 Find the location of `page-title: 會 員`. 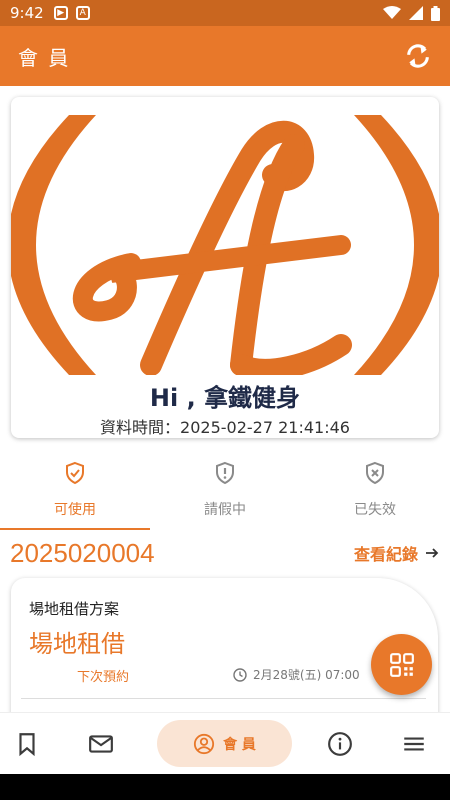

page-title: 會 員 is located at coordinates (44, 57).